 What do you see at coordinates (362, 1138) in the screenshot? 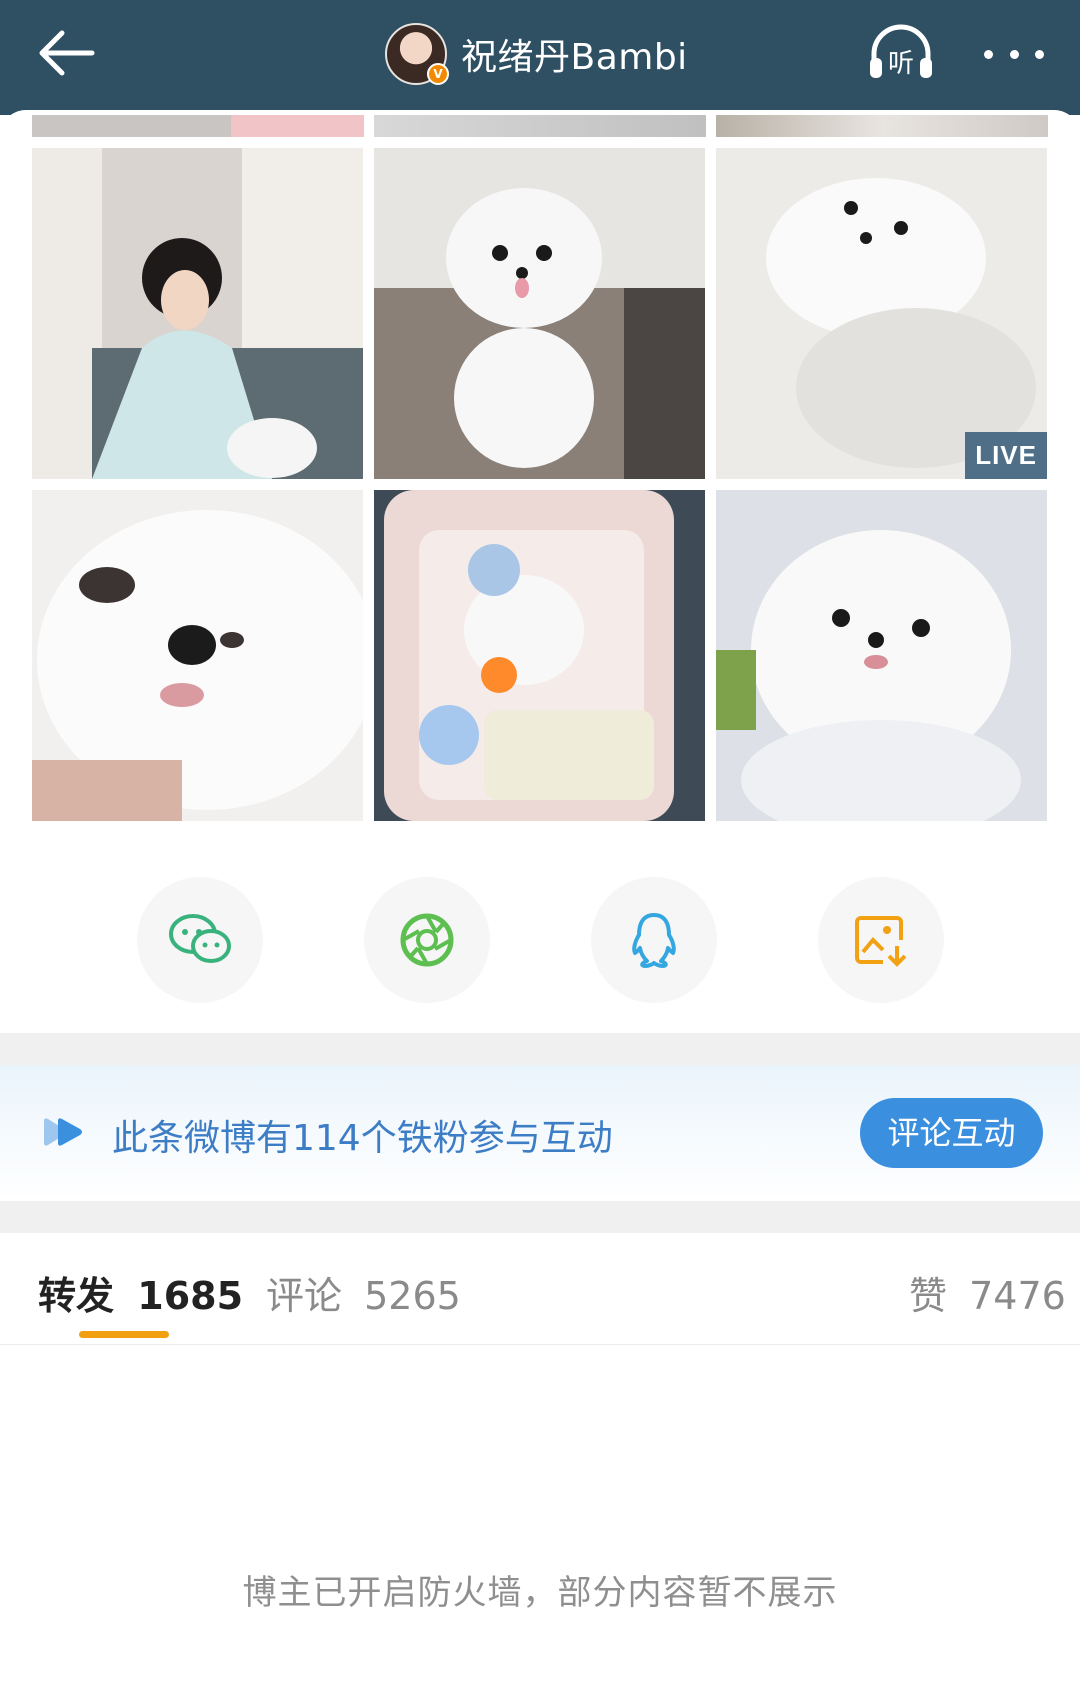
I see `fans-interaction-text: 此条微博有114个铁粉参与互动` at bounding box center [362, 1138].